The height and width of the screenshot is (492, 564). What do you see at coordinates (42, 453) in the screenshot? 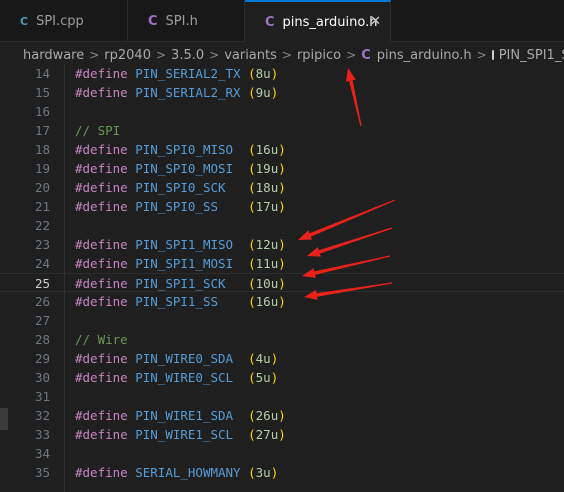
I see `line-number: 34` at bounding box center [42, 453].